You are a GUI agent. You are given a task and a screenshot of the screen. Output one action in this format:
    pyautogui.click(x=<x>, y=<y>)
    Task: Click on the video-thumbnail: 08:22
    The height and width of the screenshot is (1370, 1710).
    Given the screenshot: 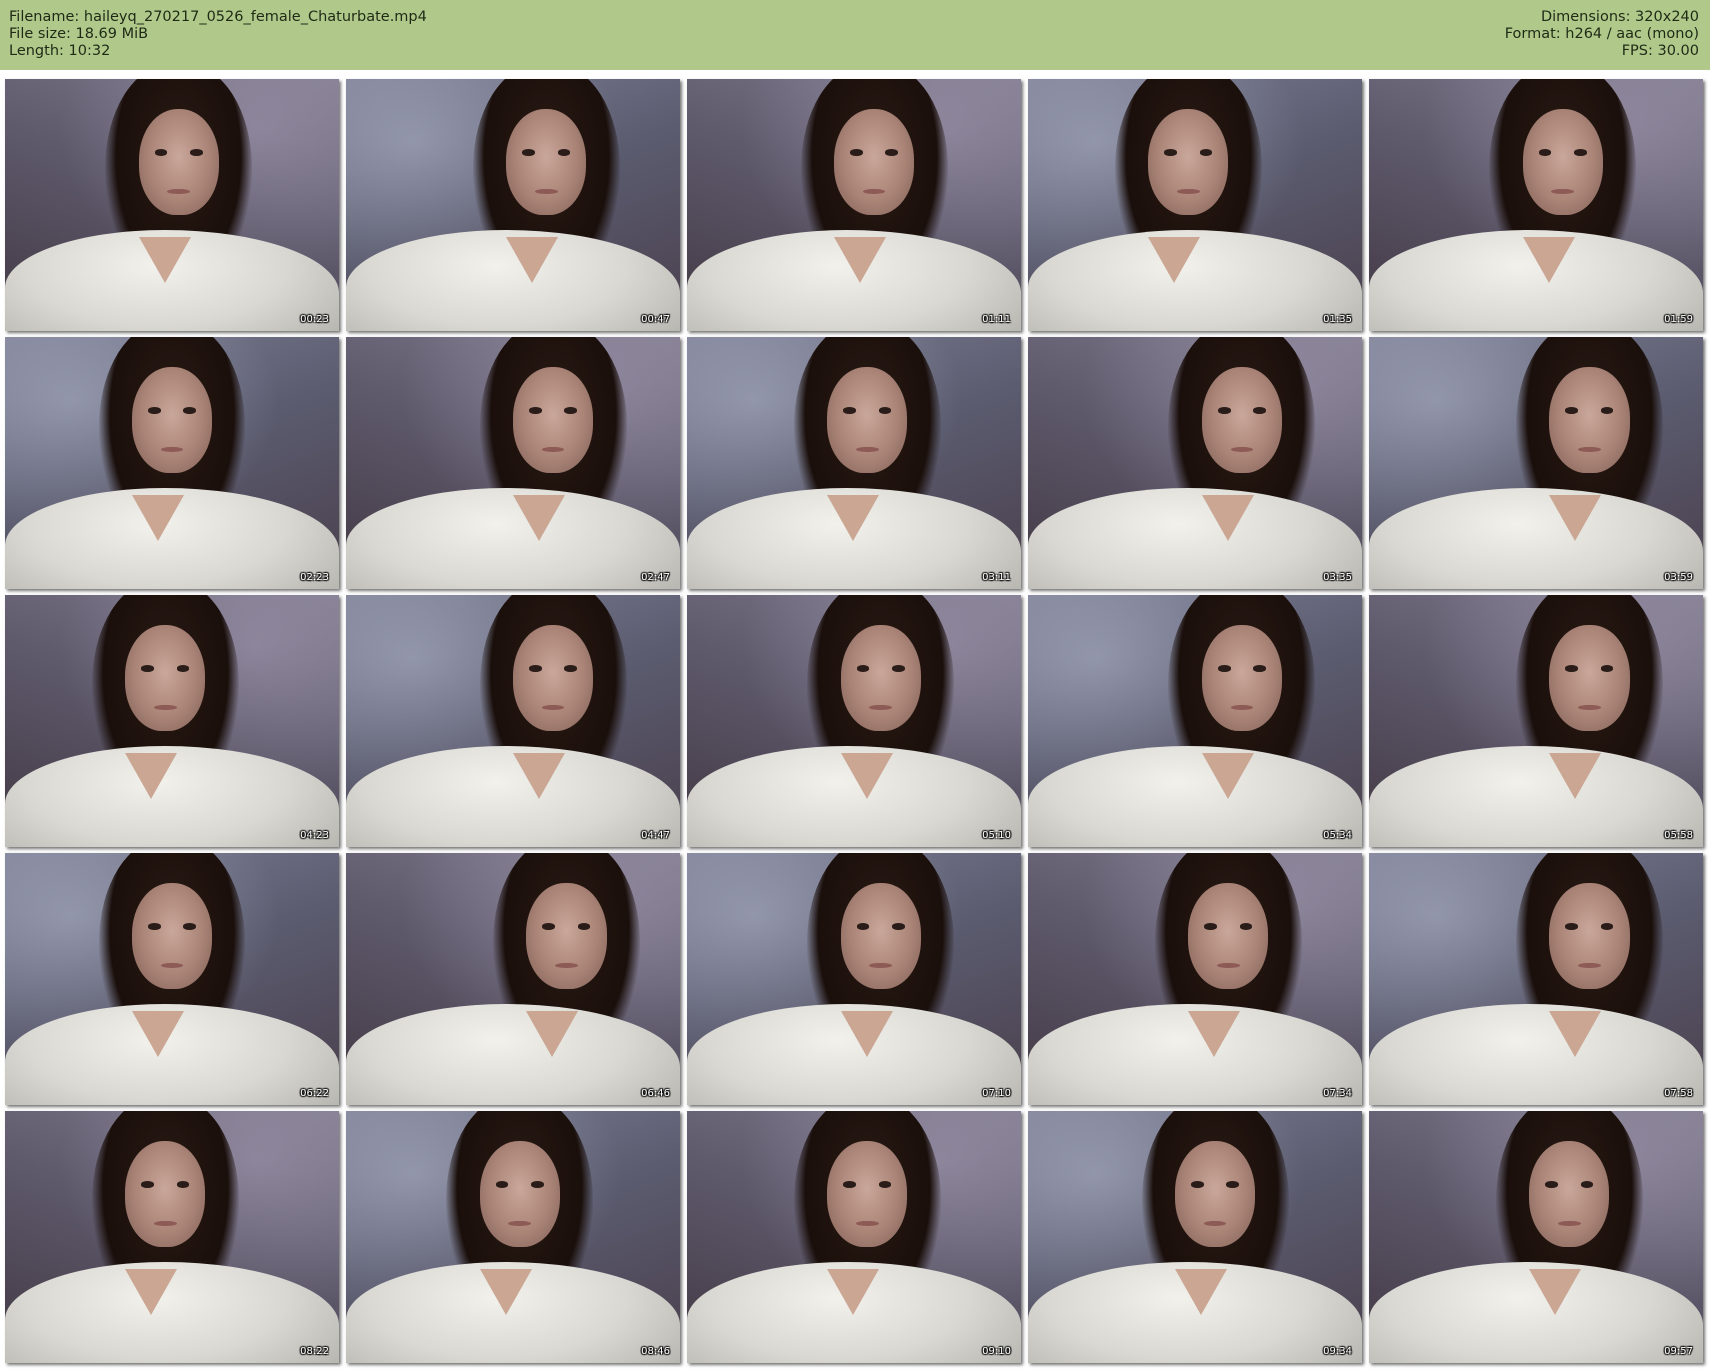 What is the action you would take?
    pyautogui.click(x=172, y=1237)
    